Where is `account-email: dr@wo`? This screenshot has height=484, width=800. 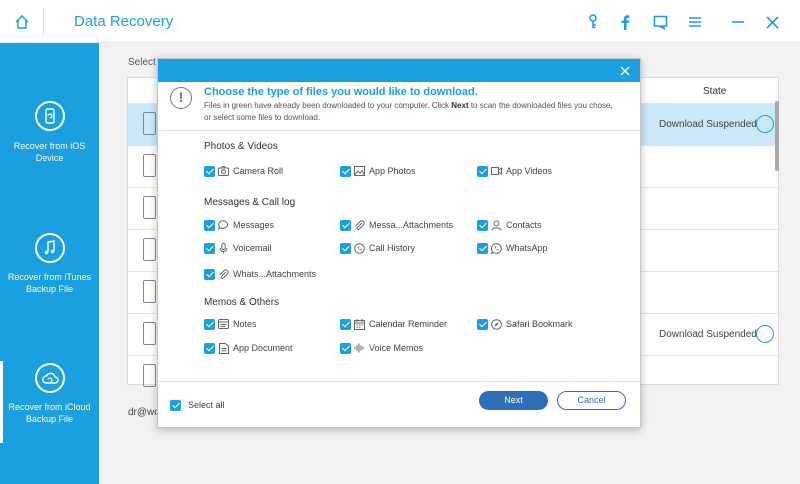 account-email: dr@wo is located at coordinates (144, 412).